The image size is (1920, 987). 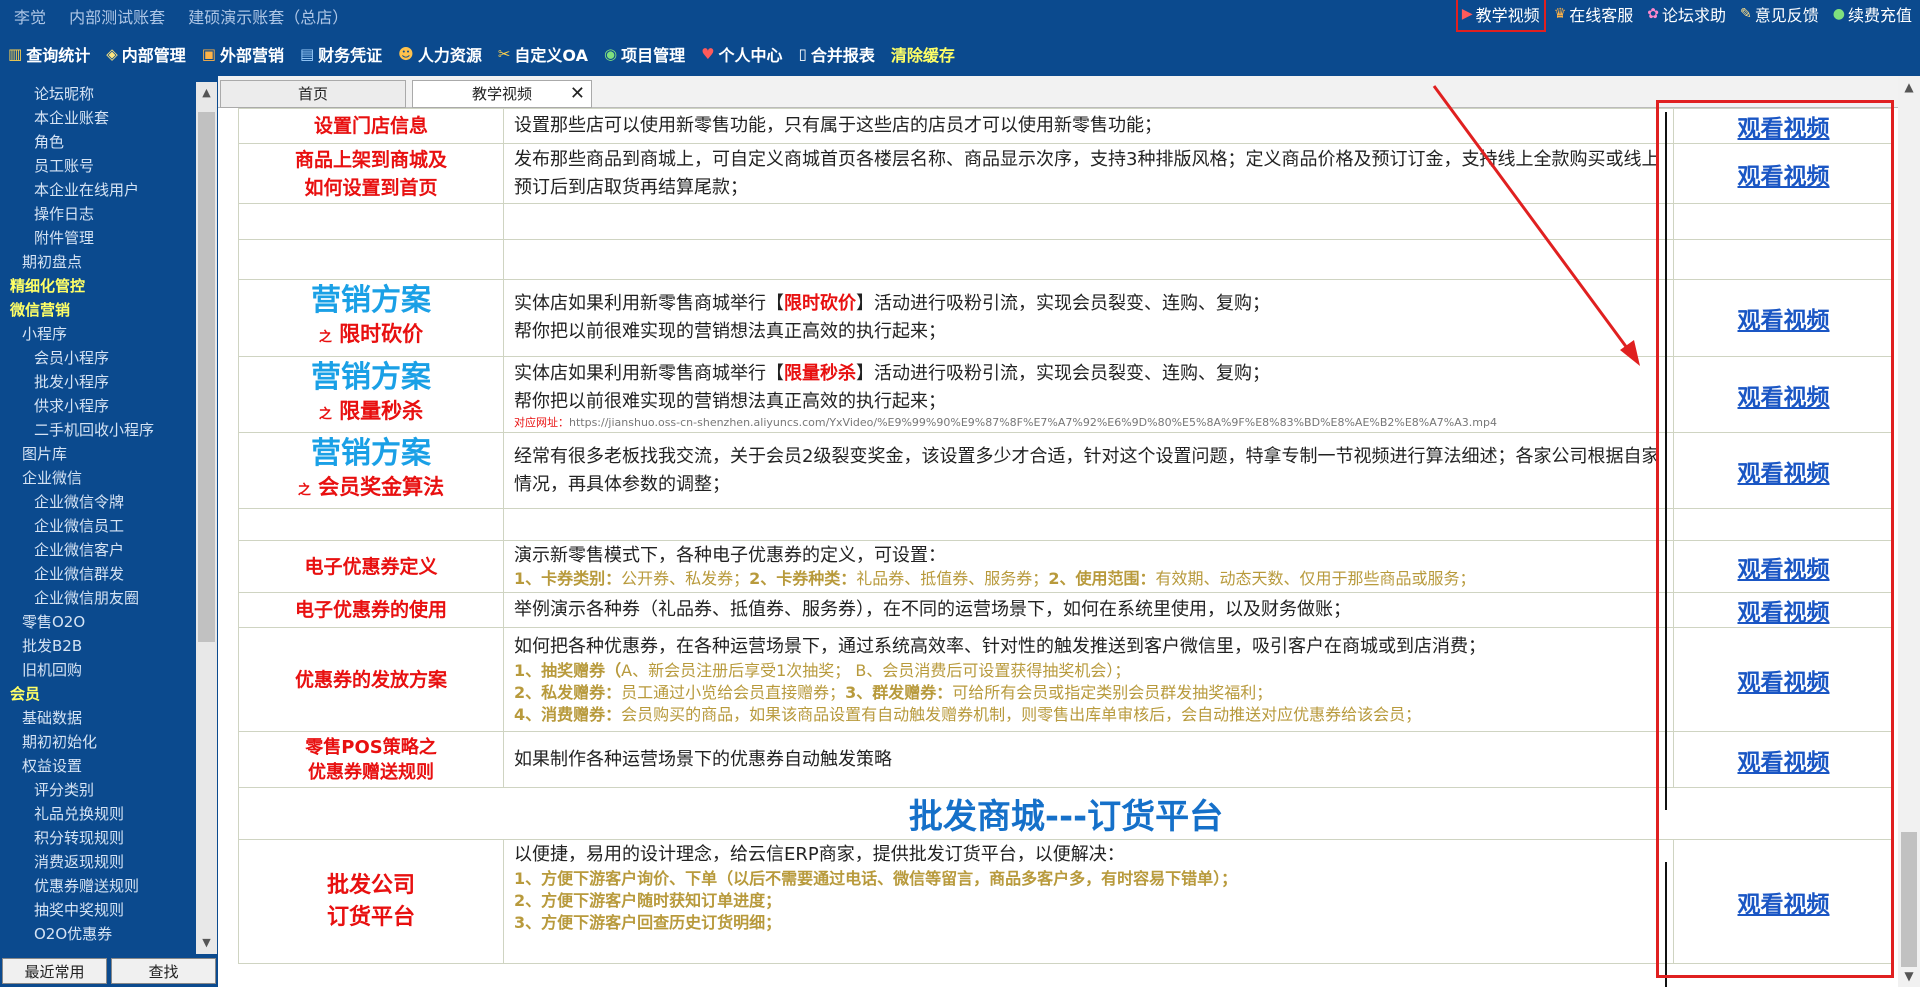 I want to click on desc-keyword: 限量秒杀, so click(x=820, y=373).